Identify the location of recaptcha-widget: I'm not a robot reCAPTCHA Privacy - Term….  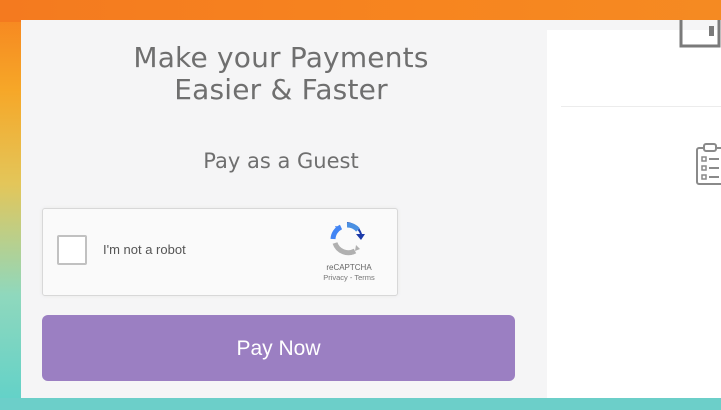
(220, 252).